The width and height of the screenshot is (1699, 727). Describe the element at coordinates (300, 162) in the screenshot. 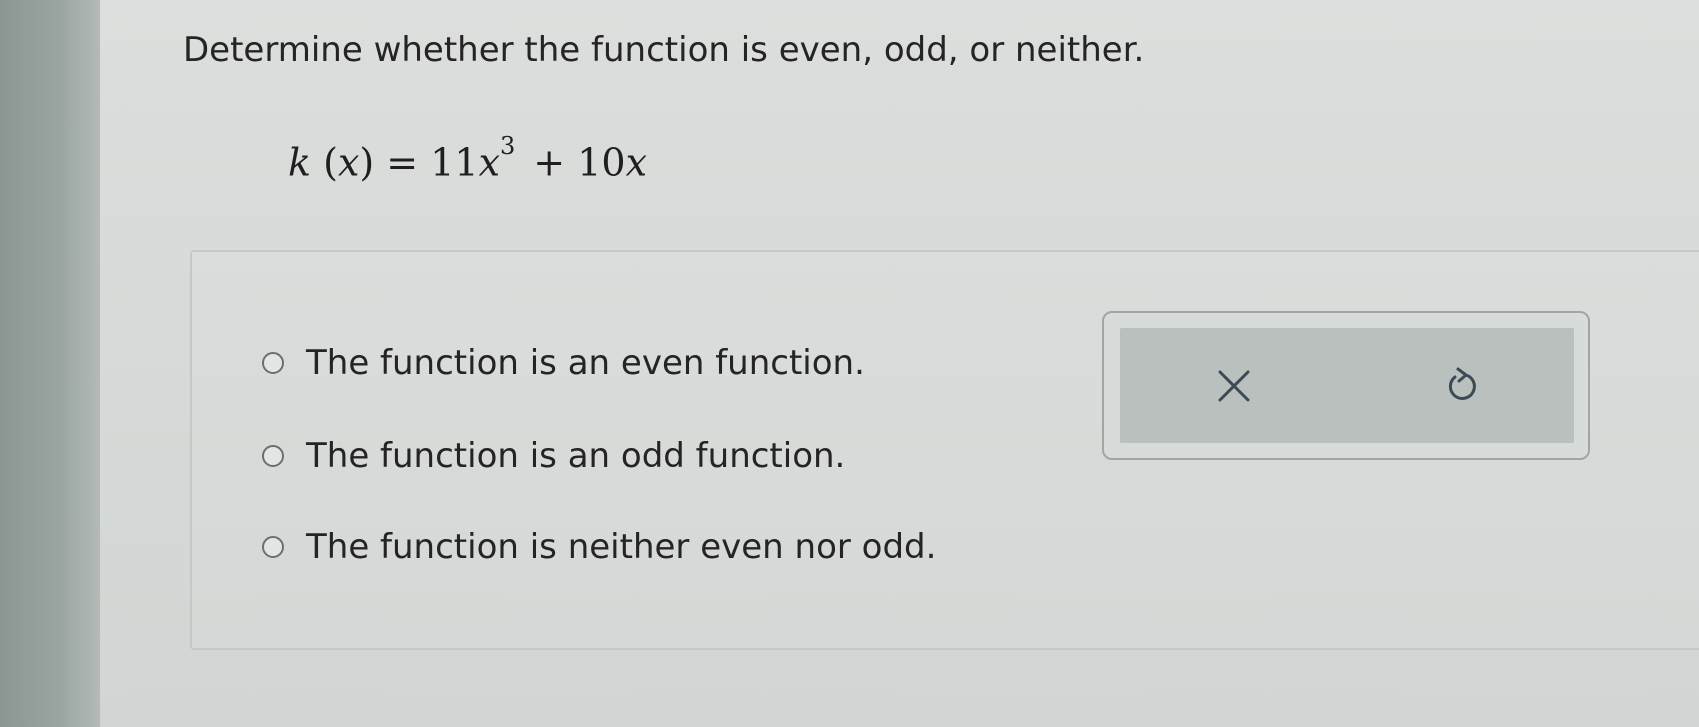

I see `equation-function-name: k` at that location.